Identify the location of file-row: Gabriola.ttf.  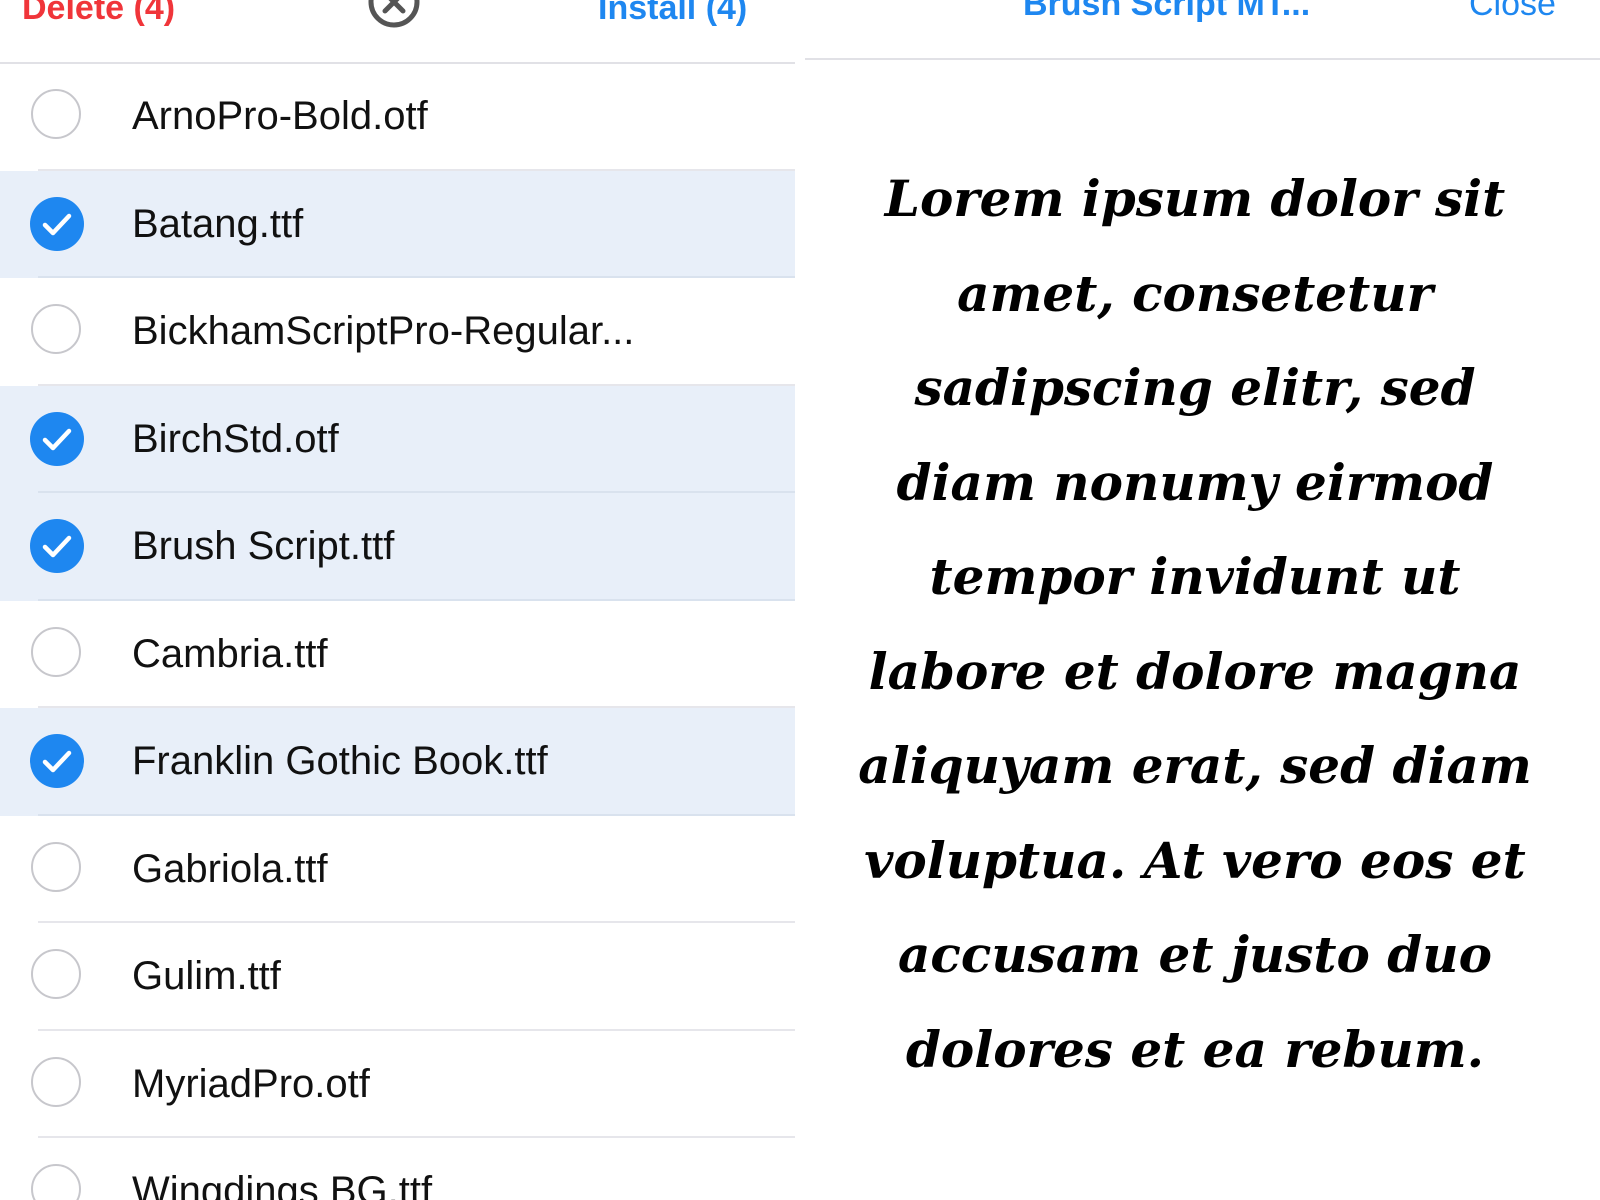
(397, 870).